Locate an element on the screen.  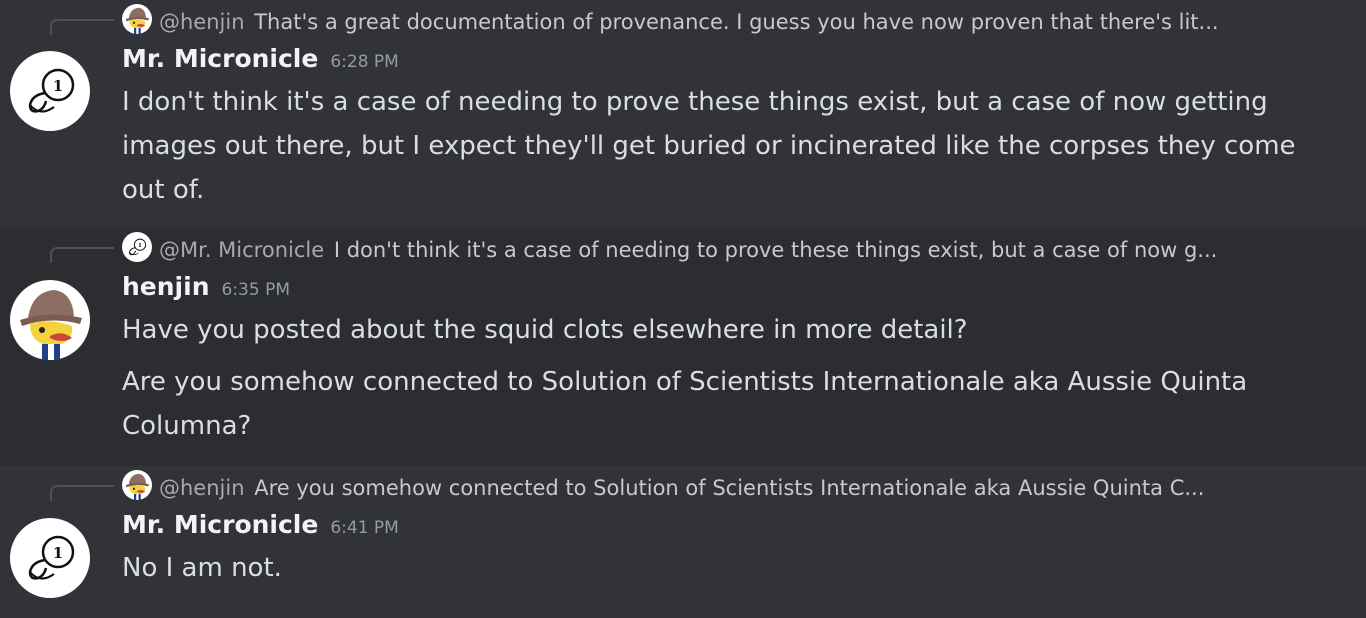
timestamp: 6:41 PM is located at coordinates (364, 528).